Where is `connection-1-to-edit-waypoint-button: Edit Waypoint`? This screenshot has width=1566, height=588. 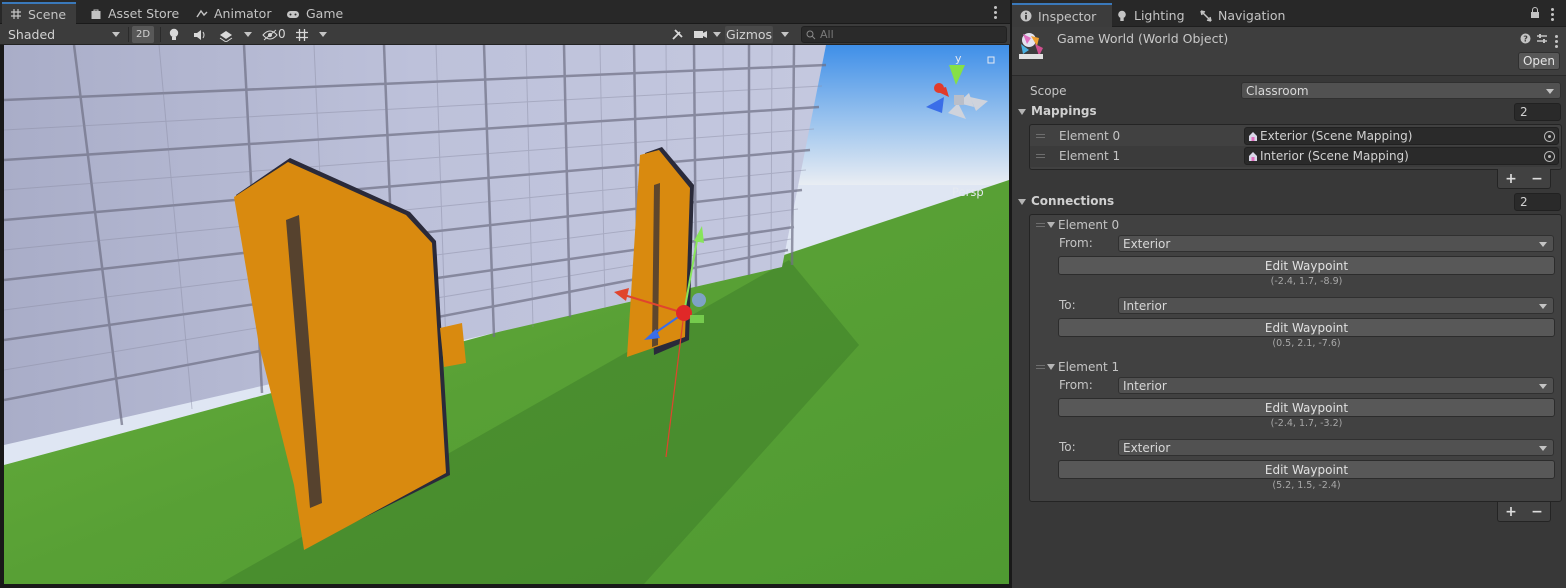
connection-1-to-edit-waypoint-button: Edit Waypoint is located at coordinates (1306, 469).